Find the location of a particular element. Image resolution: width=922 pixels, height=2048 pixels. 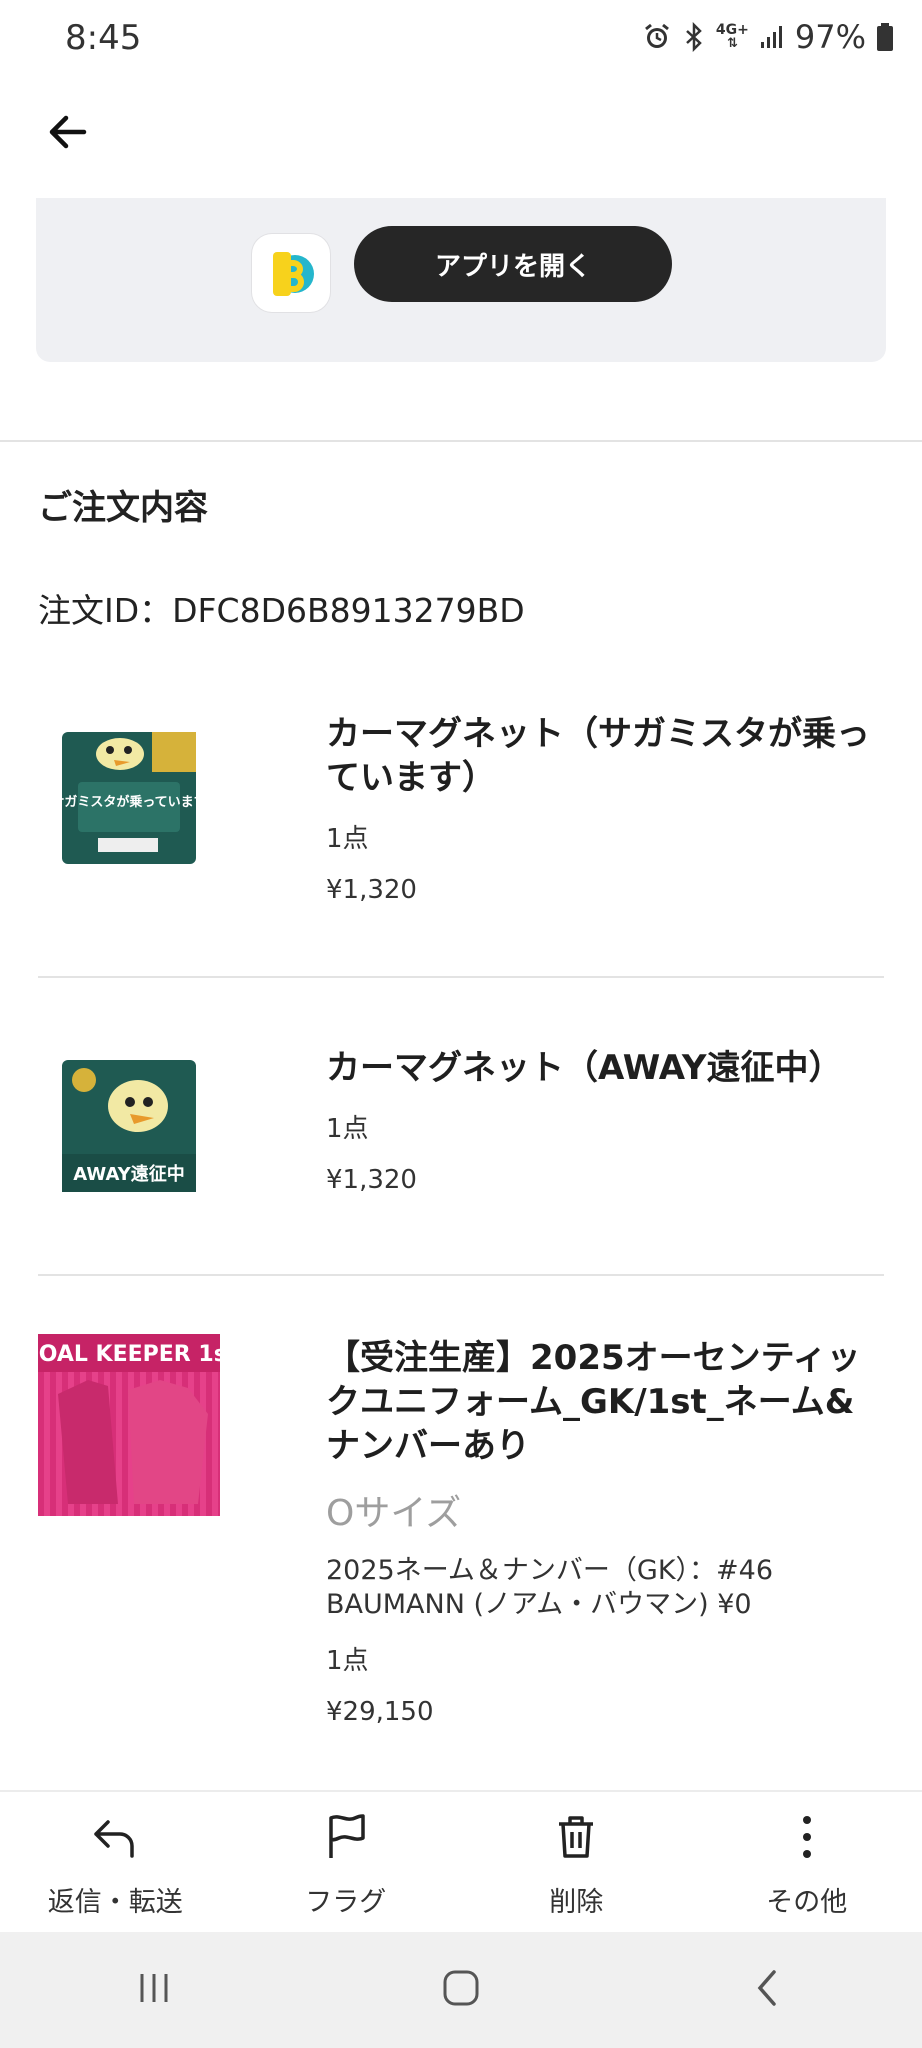

item-name: カーマグネット（サガミスタが乗っています） is located at coordinates (598, 756).